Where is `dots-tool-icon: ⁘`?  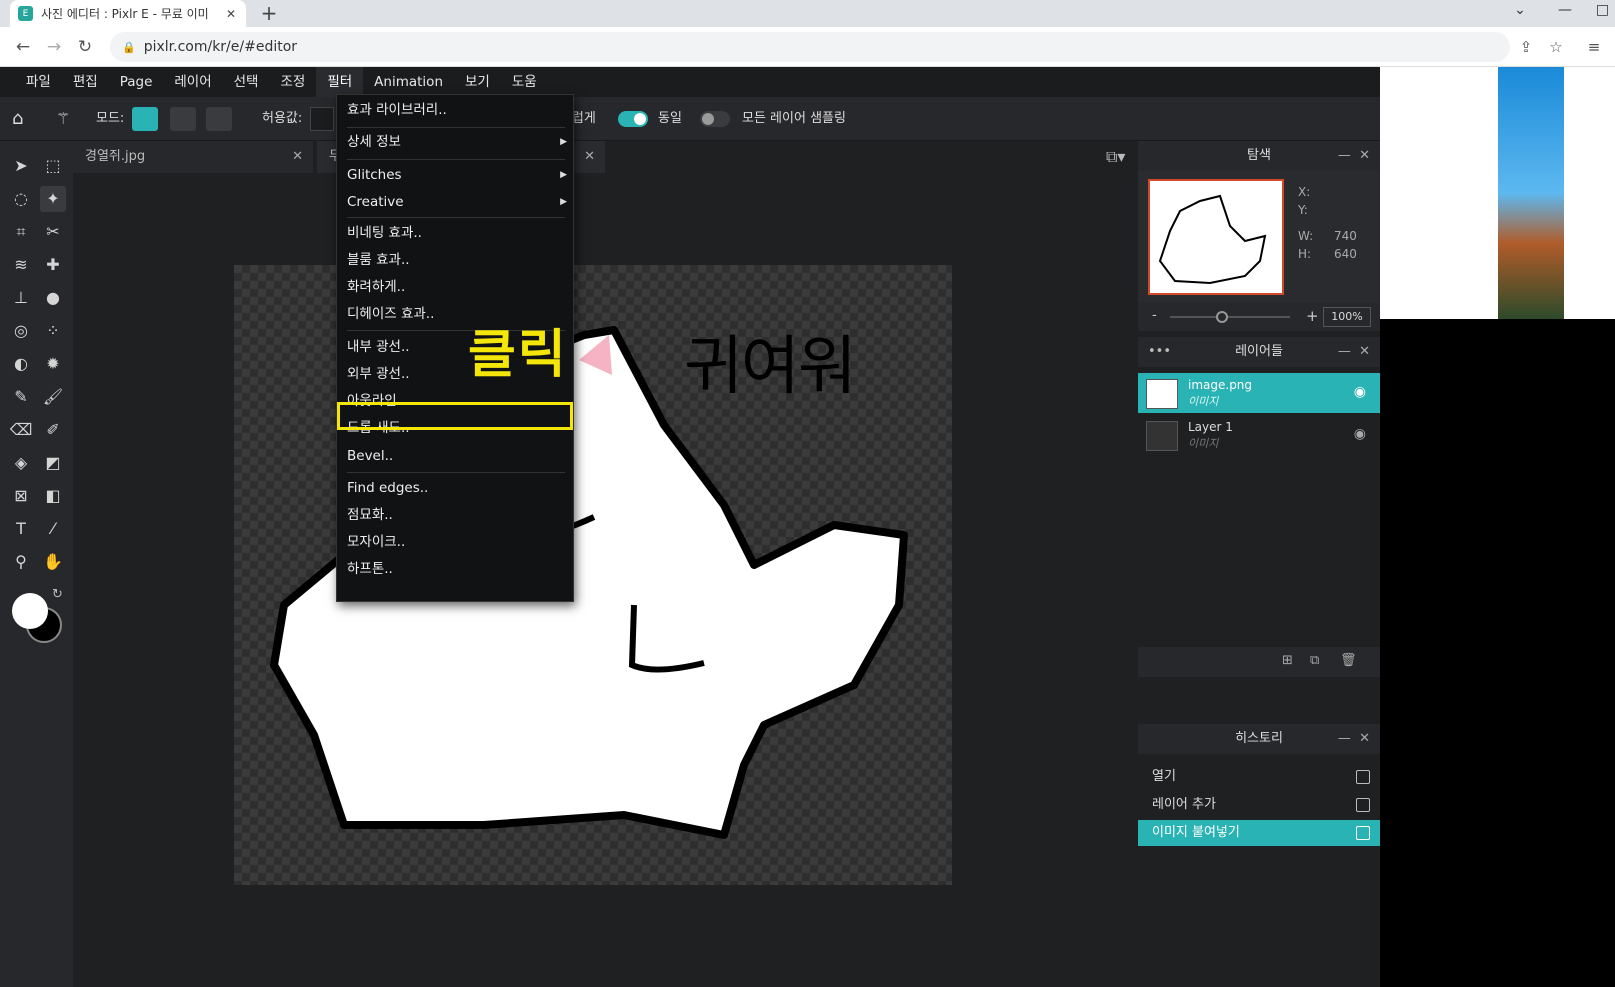 dots-tool-icon: ⁘ is located at coordinates (53, 331).